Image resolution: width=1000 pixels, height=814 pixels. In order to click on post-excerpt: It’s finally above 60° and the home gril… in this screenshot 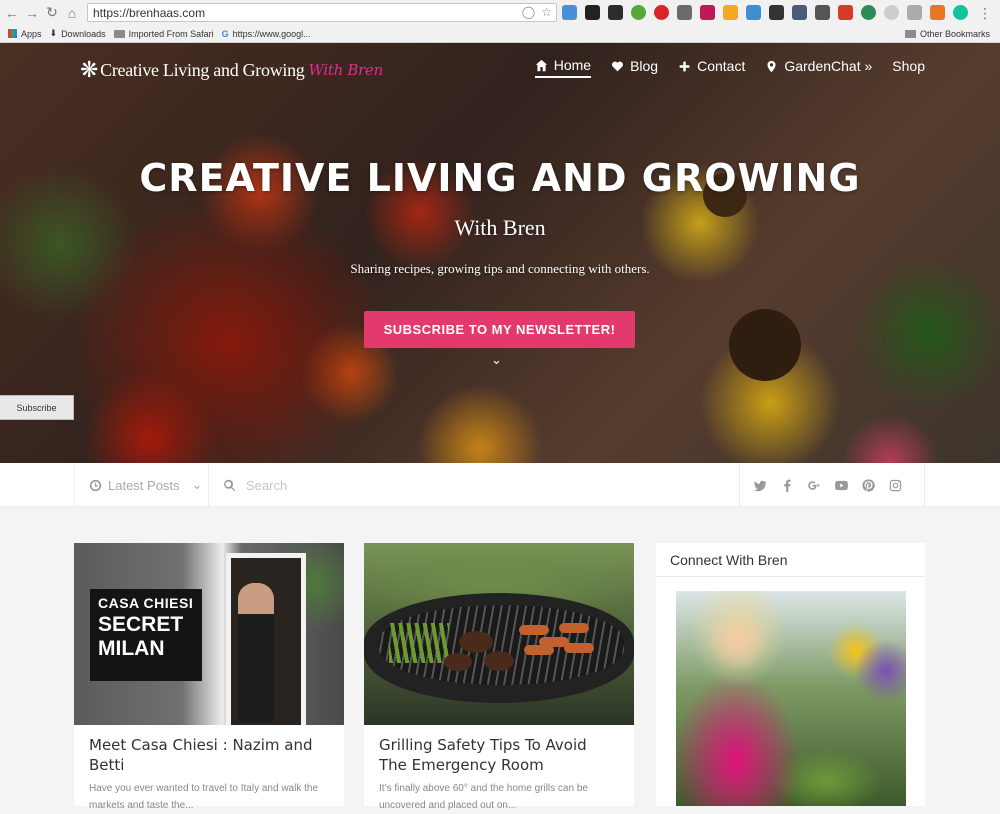, I will do `click(483, 797)`.